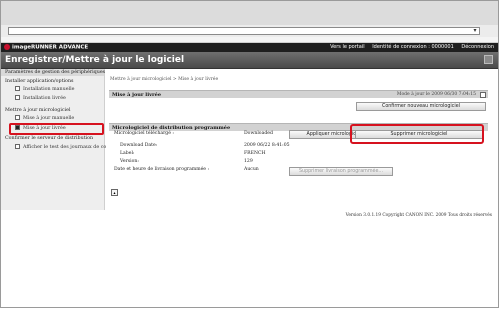 The width and height of the screenshot is (500, 309). Describe the element at coordinates (258, 133) in the screenshot. I see `fw-downloaded-value: Downloaded` at that location.